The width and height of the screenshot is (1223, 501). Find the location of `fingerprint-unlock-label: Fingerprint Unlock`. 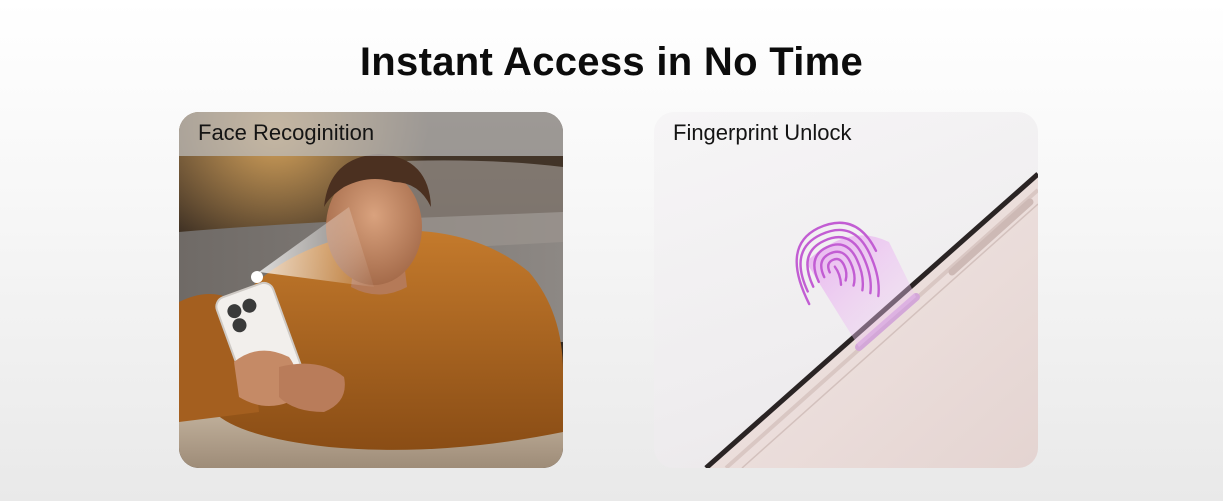

fingerprint-unlock-label: Fingerprint Unlock is located at coordinates (762, 132).